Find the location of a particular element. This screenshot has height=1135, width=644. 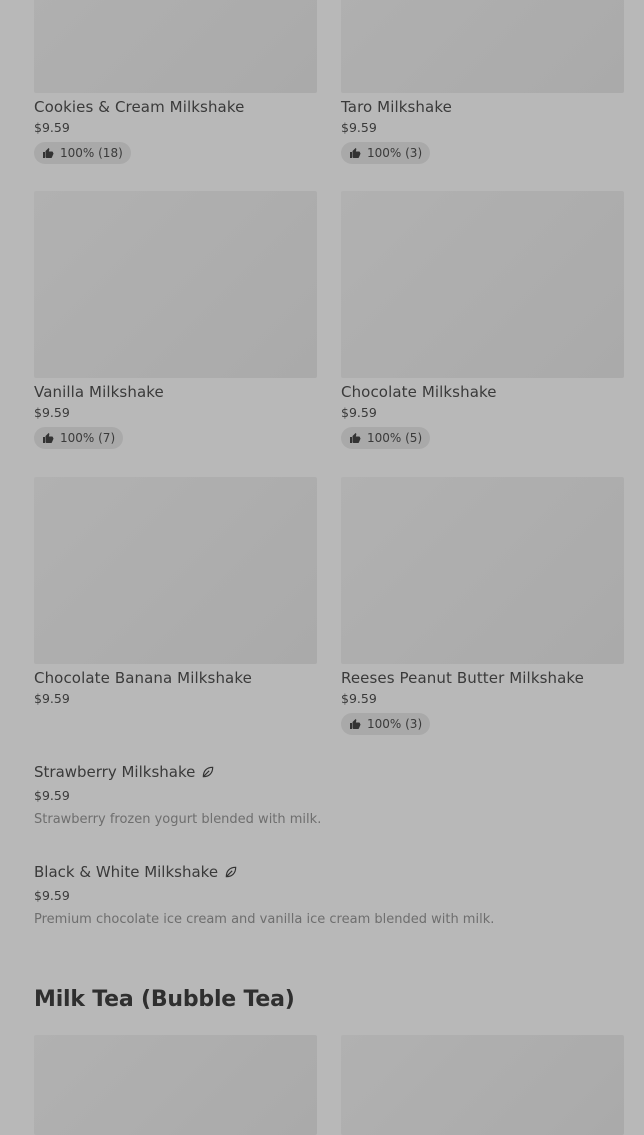

product-grid-row-bottom is located at coordinates (329, 1085).